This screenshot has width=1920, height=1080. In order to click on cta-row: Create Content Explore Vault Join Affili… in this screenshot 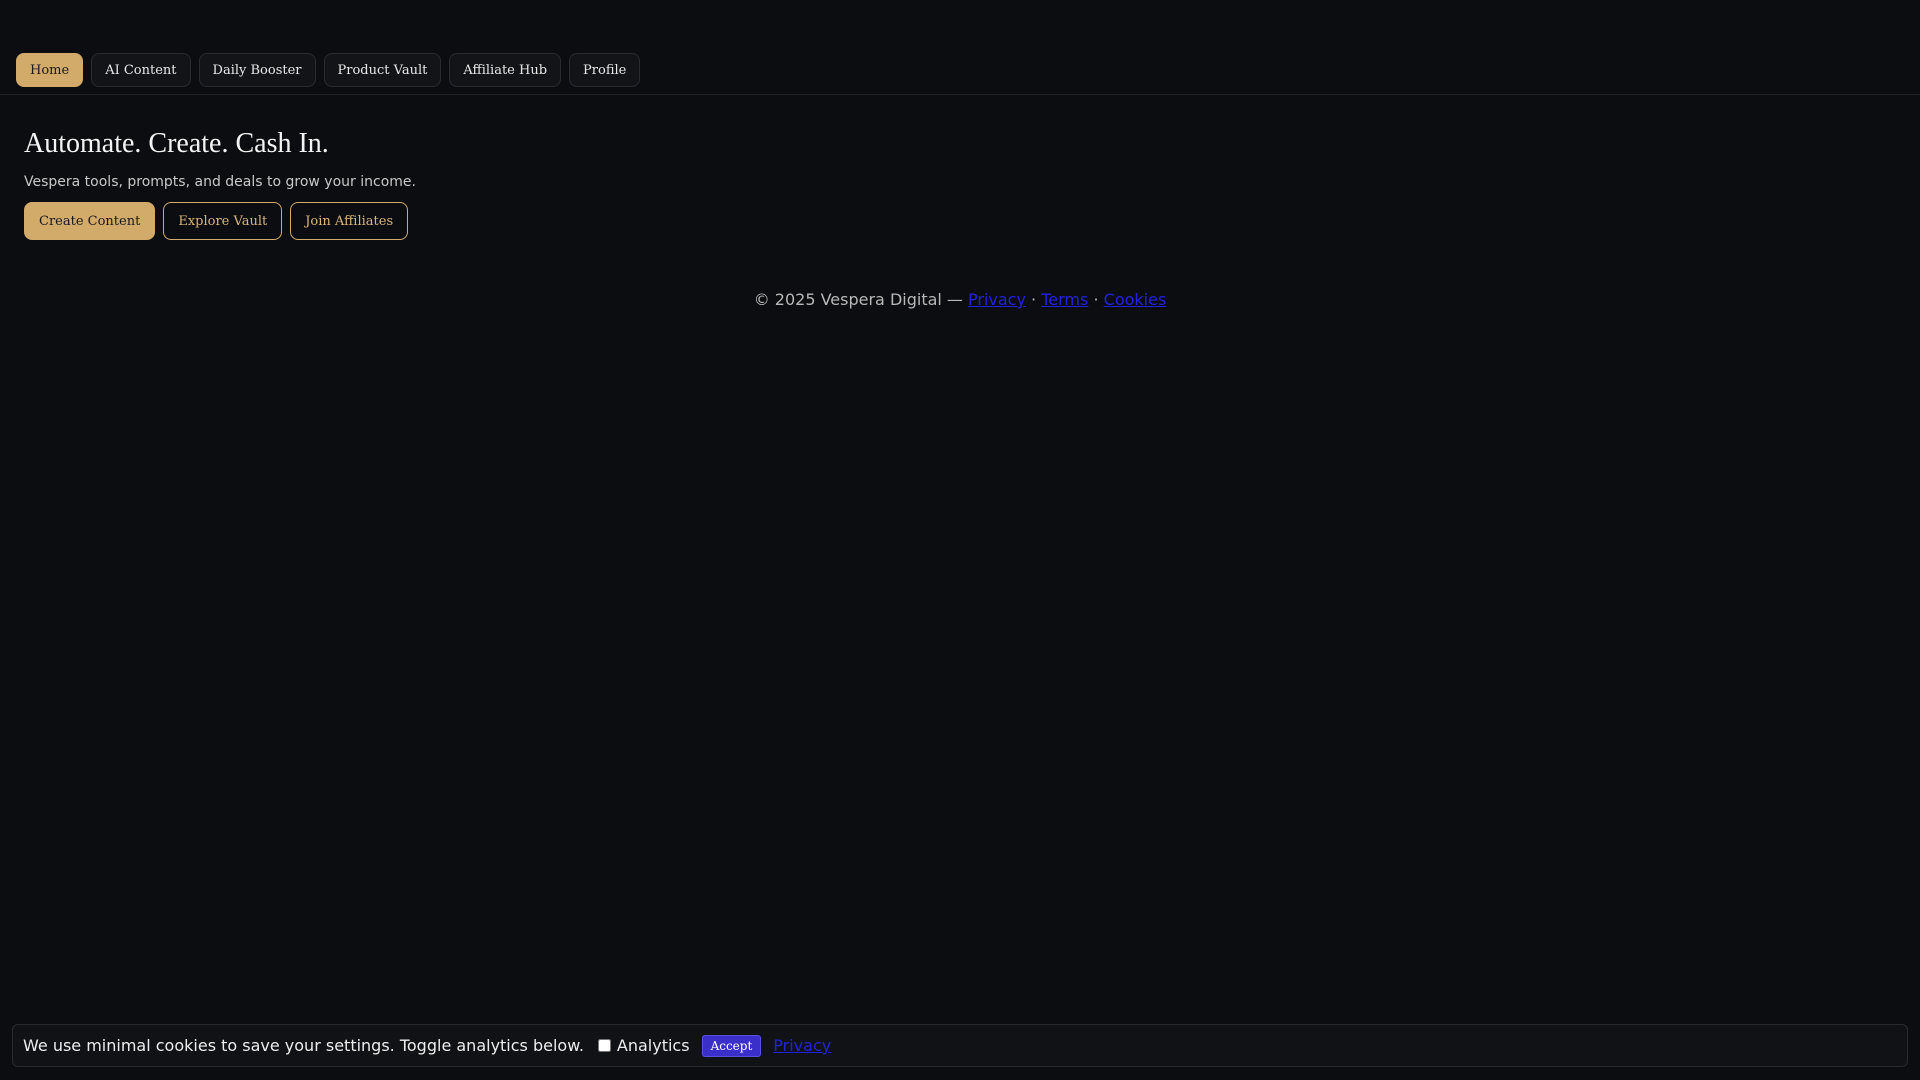, I will do `click(220, 221)`.